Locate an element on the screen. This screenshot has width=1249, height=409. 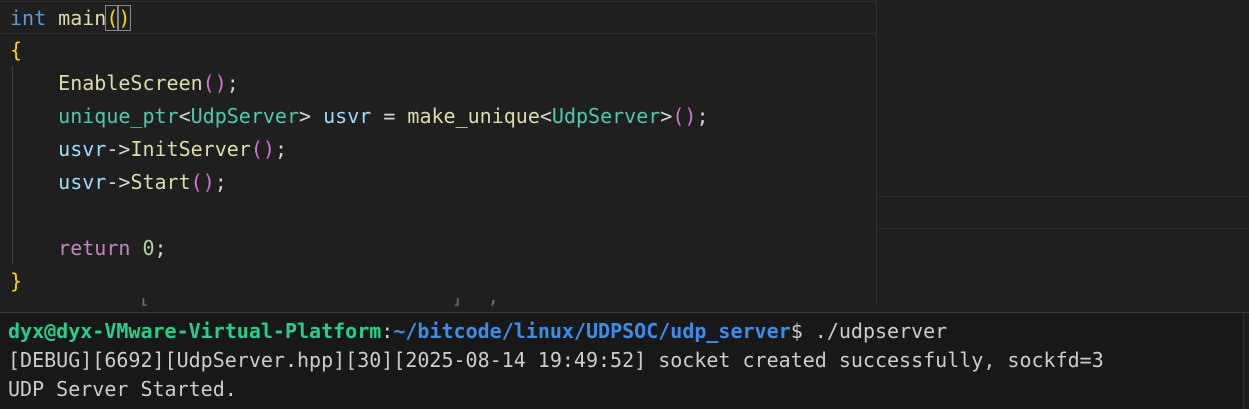
code-line-2: { is located at coordinates (11, 50).